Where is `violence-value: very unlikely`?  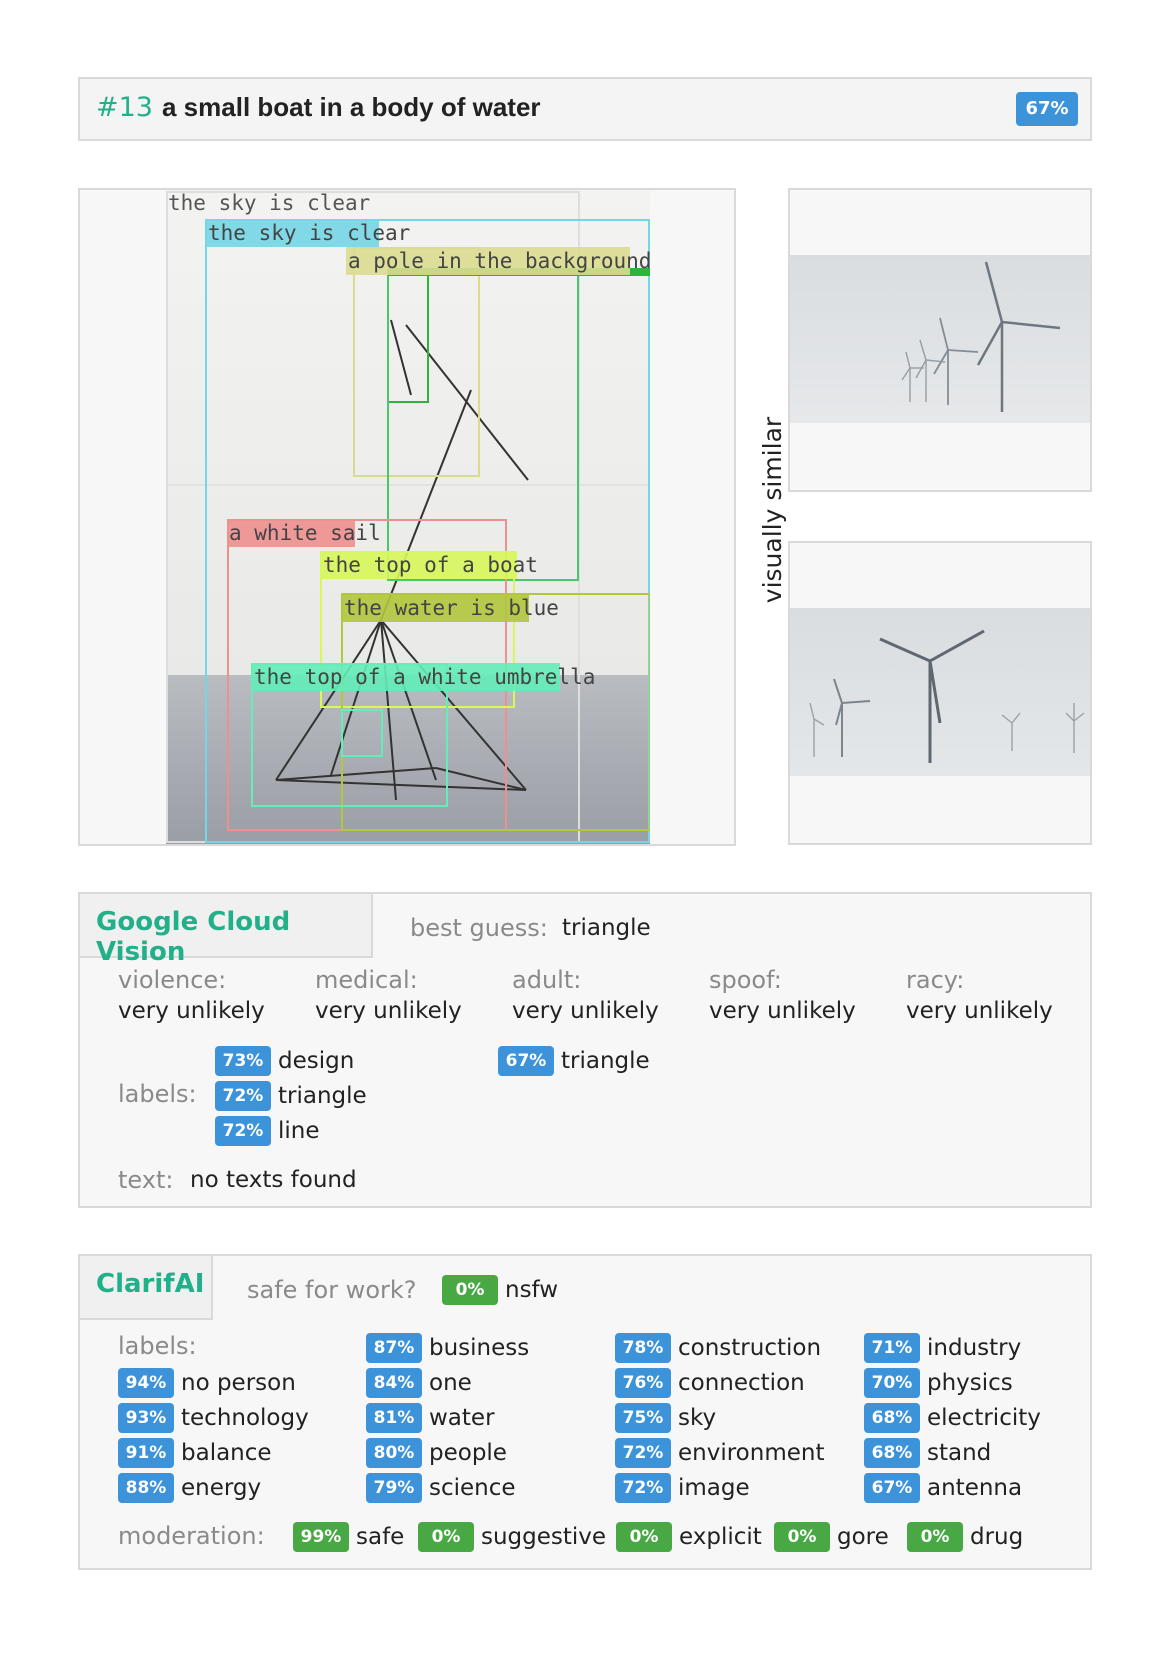
violence-value: very unlikely is located at coordinates (191, 1011).